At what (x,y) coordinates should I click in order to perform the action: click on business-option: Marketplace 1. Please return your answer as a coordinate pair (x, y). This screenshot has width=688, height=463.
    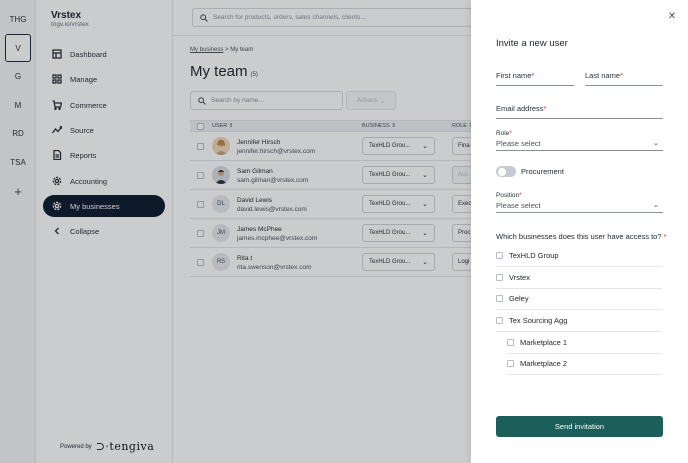
    Looking at the image, I should click on (584, 343).